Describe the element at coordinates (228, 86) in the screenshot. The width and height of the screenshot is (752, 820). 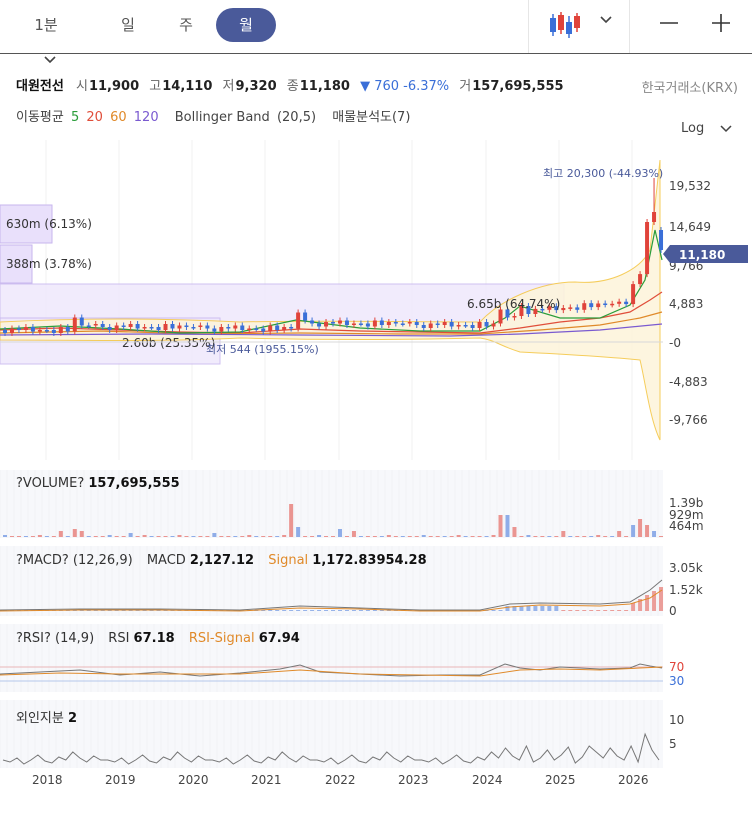
I see `low-label: 저` at that location.